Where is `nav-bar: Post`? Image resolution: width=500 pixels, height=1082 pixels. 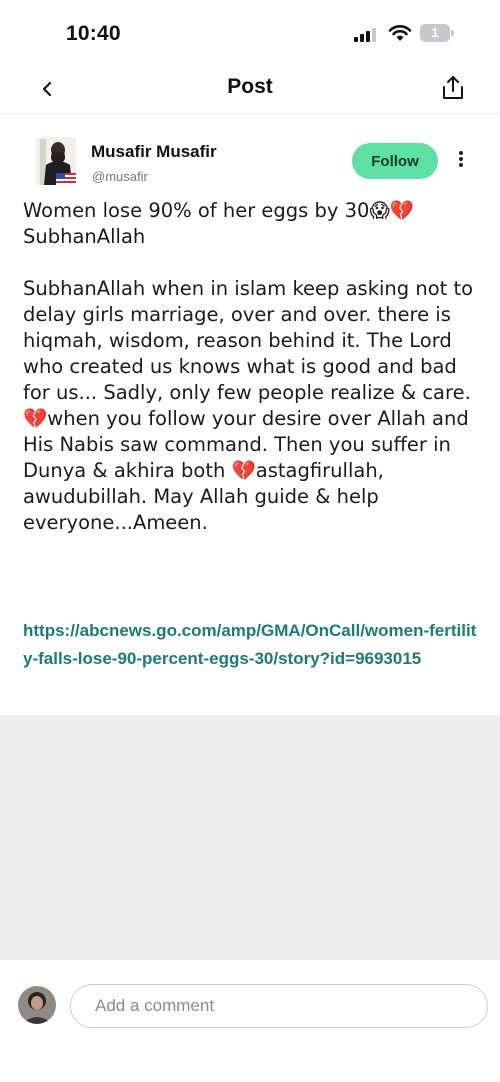
nav-bar: Post is located at coordinates (250, 89).